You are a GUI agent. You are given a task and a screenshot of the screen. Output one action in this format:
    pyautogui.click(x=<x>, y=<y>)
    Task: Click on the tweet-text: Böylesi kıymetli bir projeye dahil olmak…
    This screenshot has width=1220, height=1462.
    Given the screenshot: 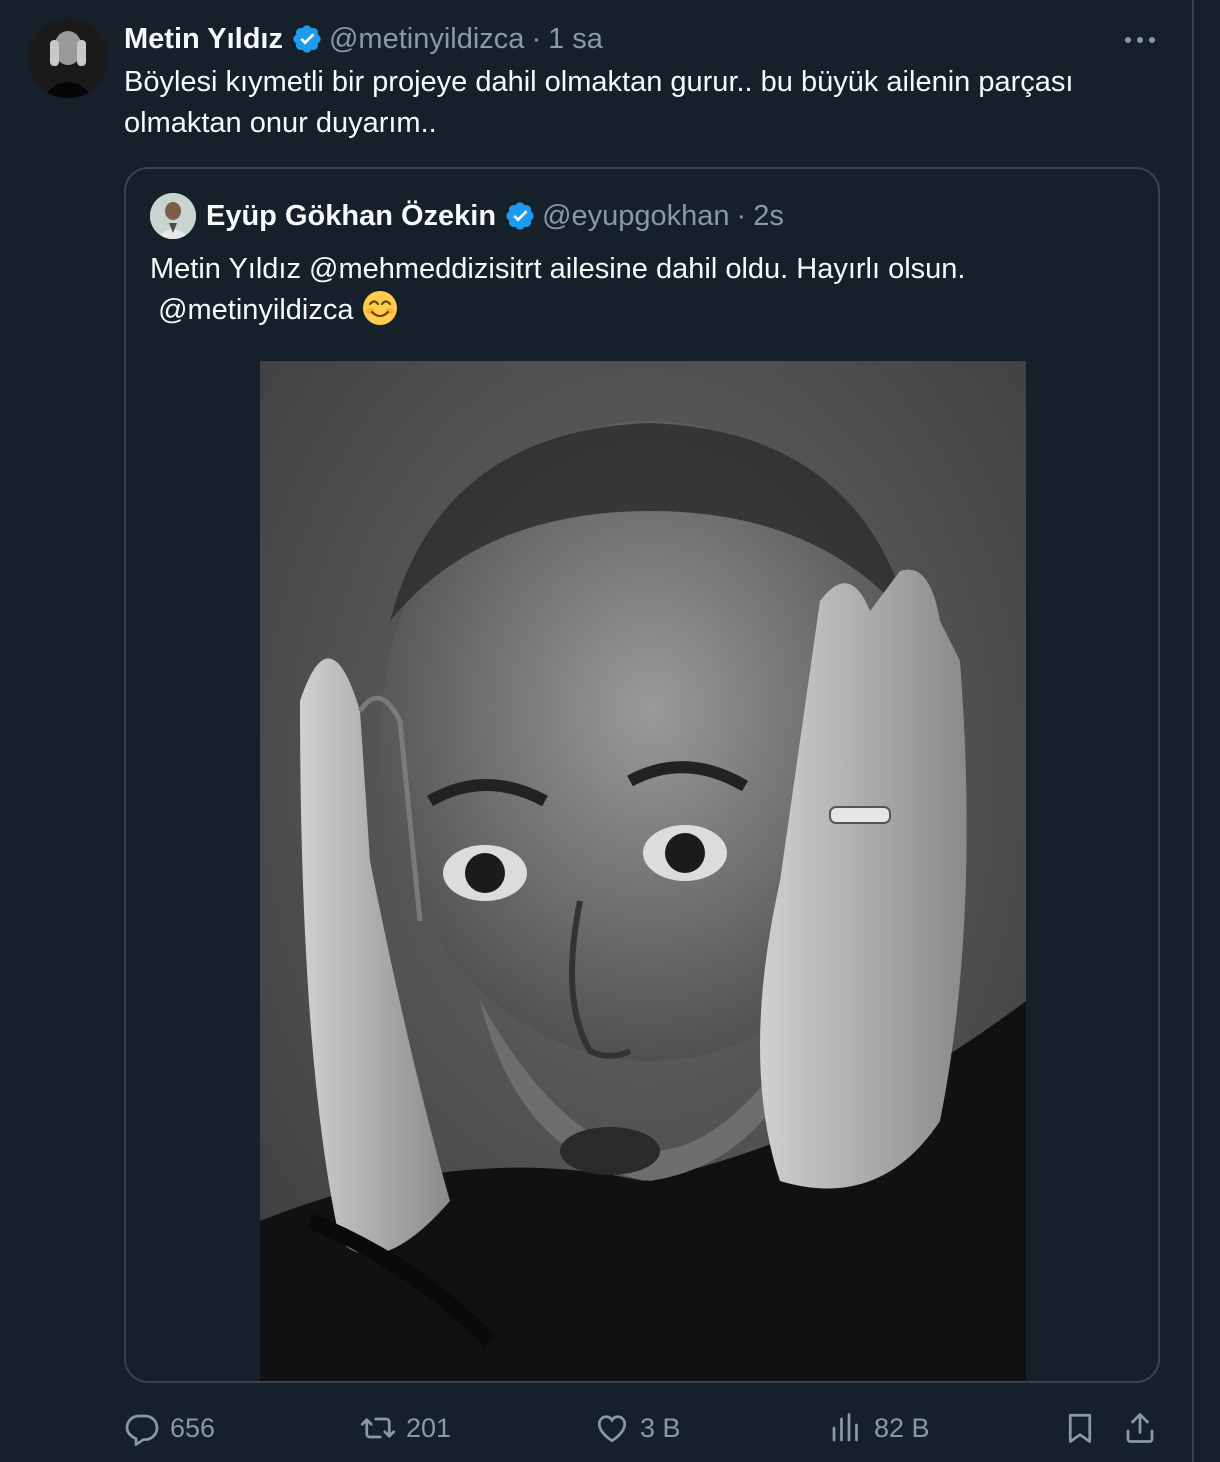 What is the action you would take?
    pyautogui.click(x=599, y=102)
    